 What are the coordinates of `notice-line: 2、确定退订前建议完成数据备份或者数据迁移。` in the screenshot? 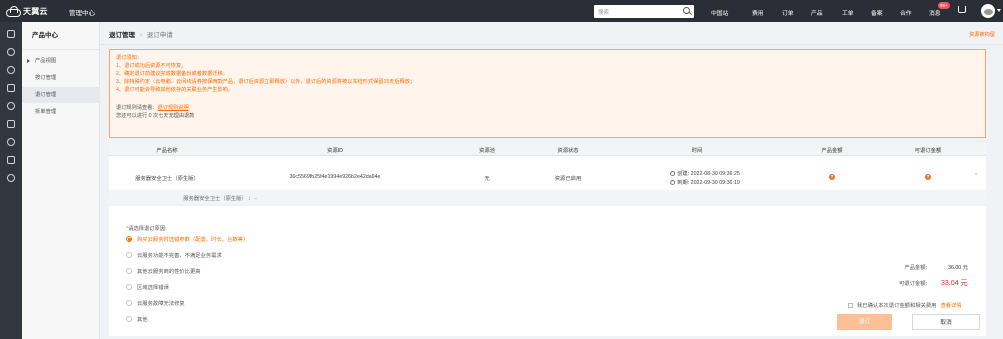 It's located at (172, 74).